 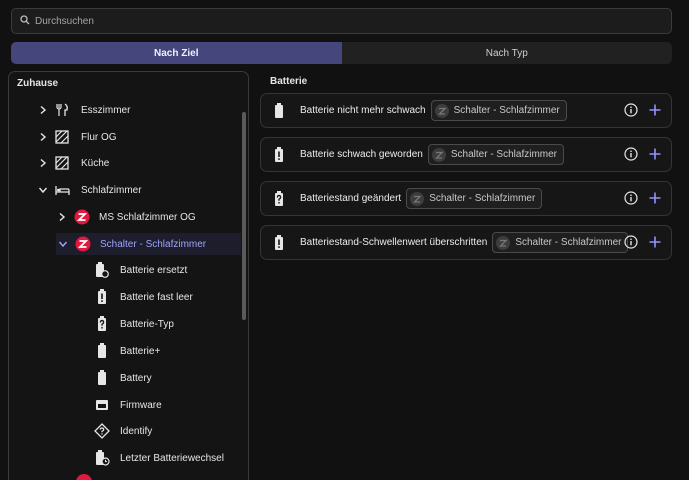 I want to click on tree-item-batterie-plus: Batterie+, so click(x=127, y=351).